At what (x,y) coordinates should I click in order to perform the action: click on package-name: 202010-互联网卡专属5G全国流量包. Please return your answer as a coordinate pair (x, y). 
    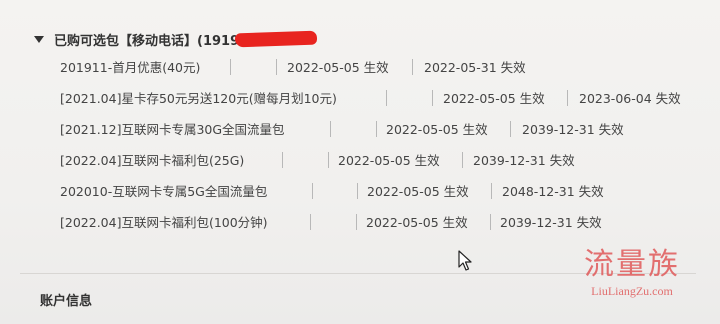
    Looking at the image, I should click on (164, 191).